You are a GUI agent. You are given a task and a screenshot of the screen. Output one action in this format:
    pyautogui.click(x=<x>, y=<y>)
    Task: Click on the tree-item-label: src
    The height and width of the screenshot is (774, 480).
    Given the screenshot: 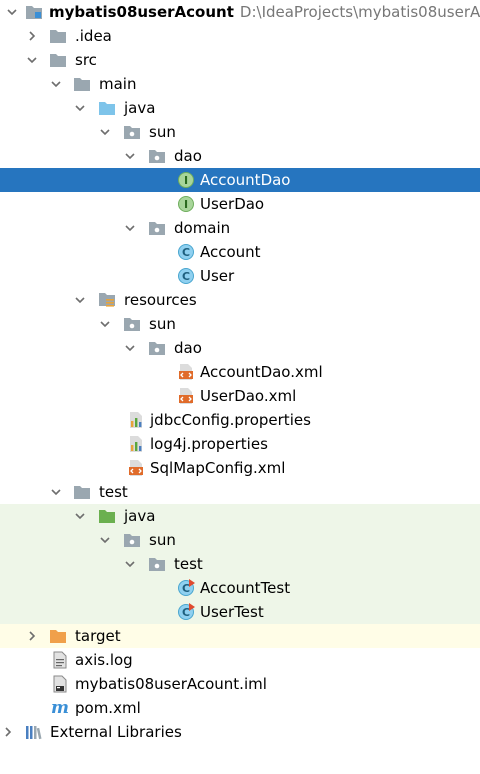 What is the action you would take?
    pyautogui.click(x=86, y=60)
    